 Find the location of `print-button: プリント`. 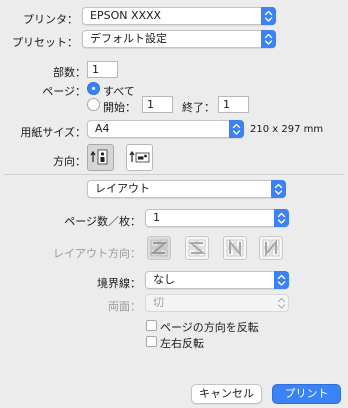

print-button: プリント is located at coordinates (306, 394).